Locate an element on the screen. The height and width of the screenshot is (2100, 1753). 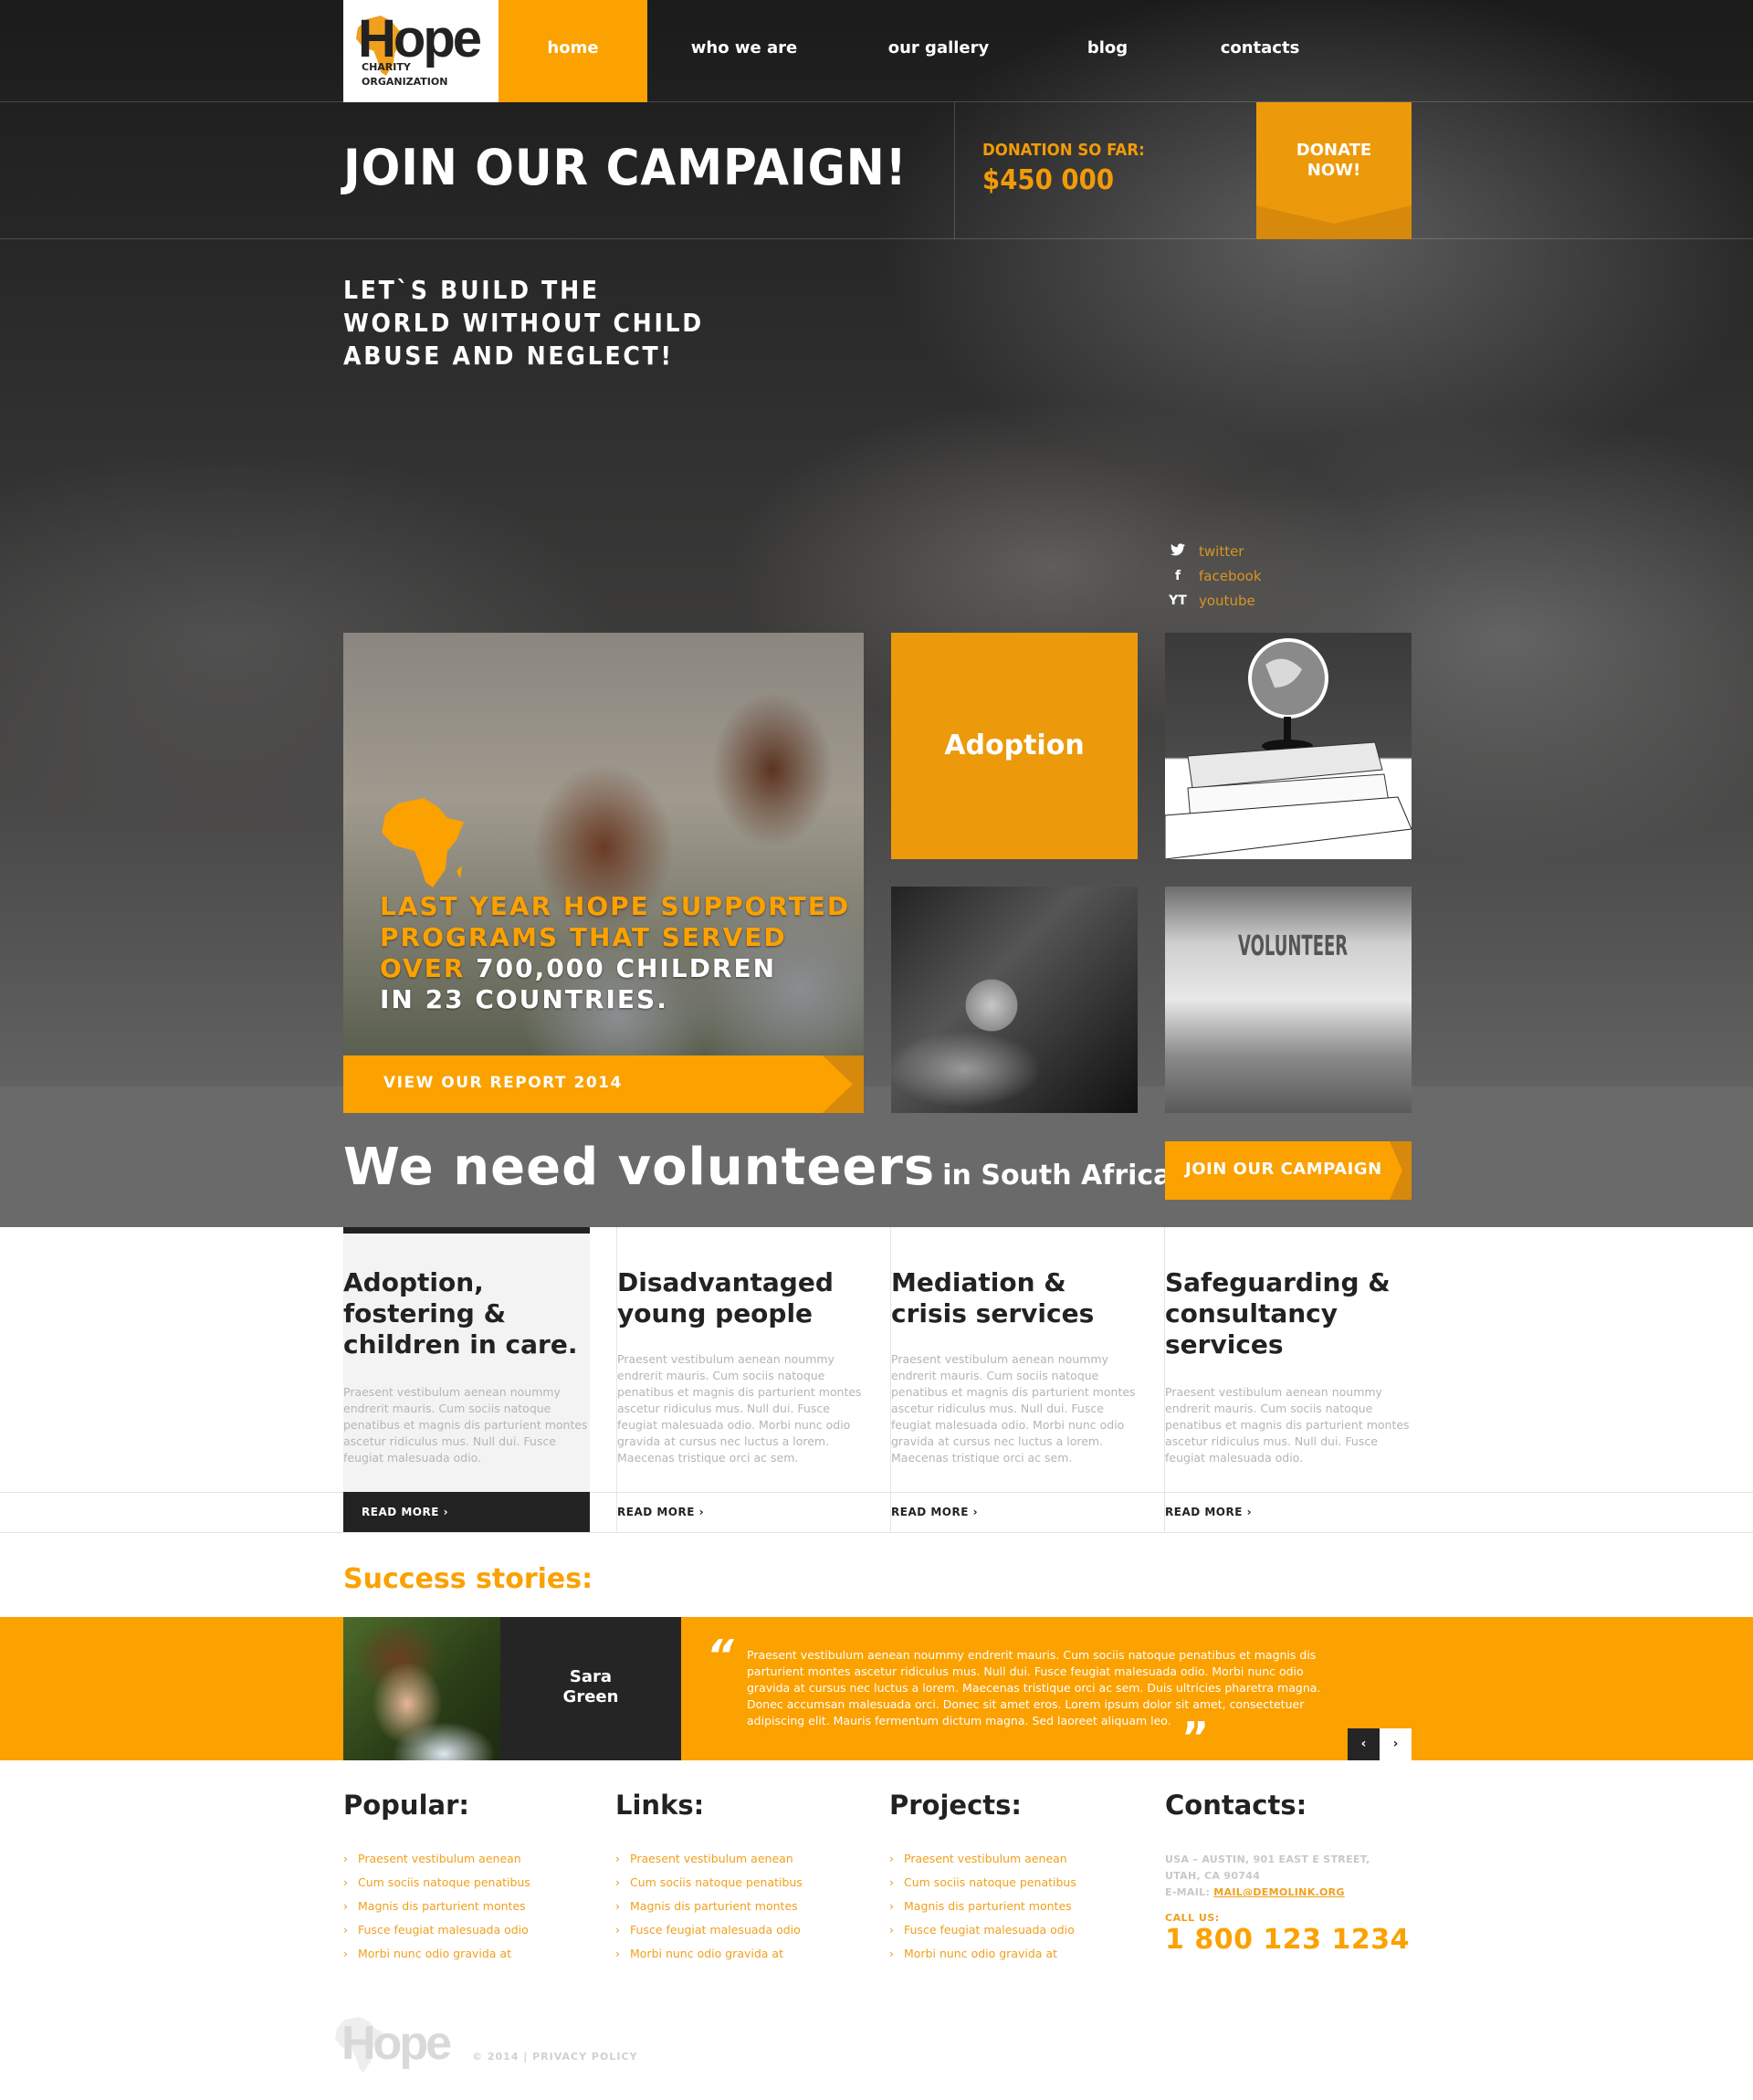
view-report-button: VIEW OUR REPORT 2014 is located at coordinates (603, 1084).